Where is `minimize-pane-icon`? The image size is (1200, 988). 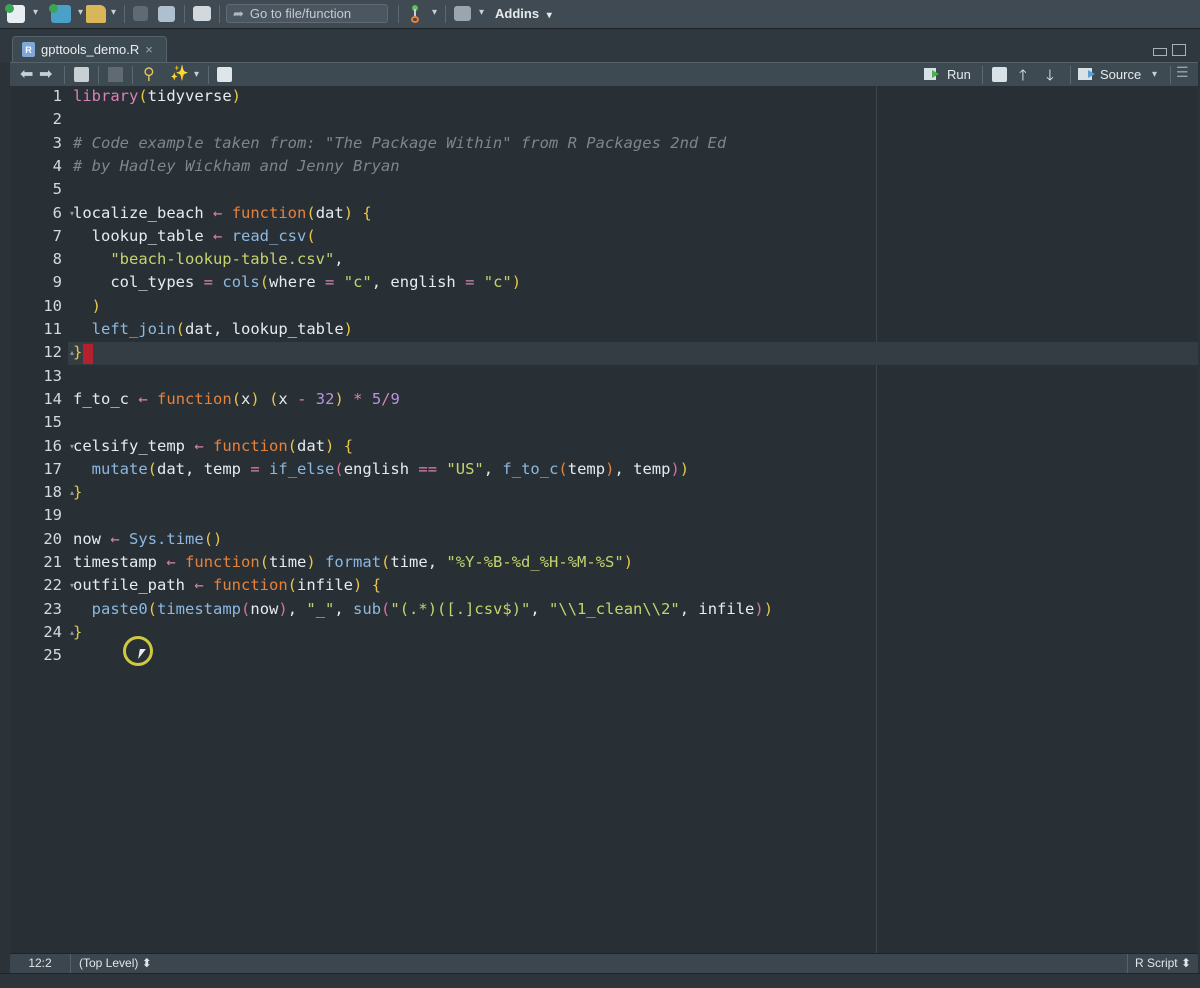
minimize-pane-icon is located at coordinates (1160, 52).